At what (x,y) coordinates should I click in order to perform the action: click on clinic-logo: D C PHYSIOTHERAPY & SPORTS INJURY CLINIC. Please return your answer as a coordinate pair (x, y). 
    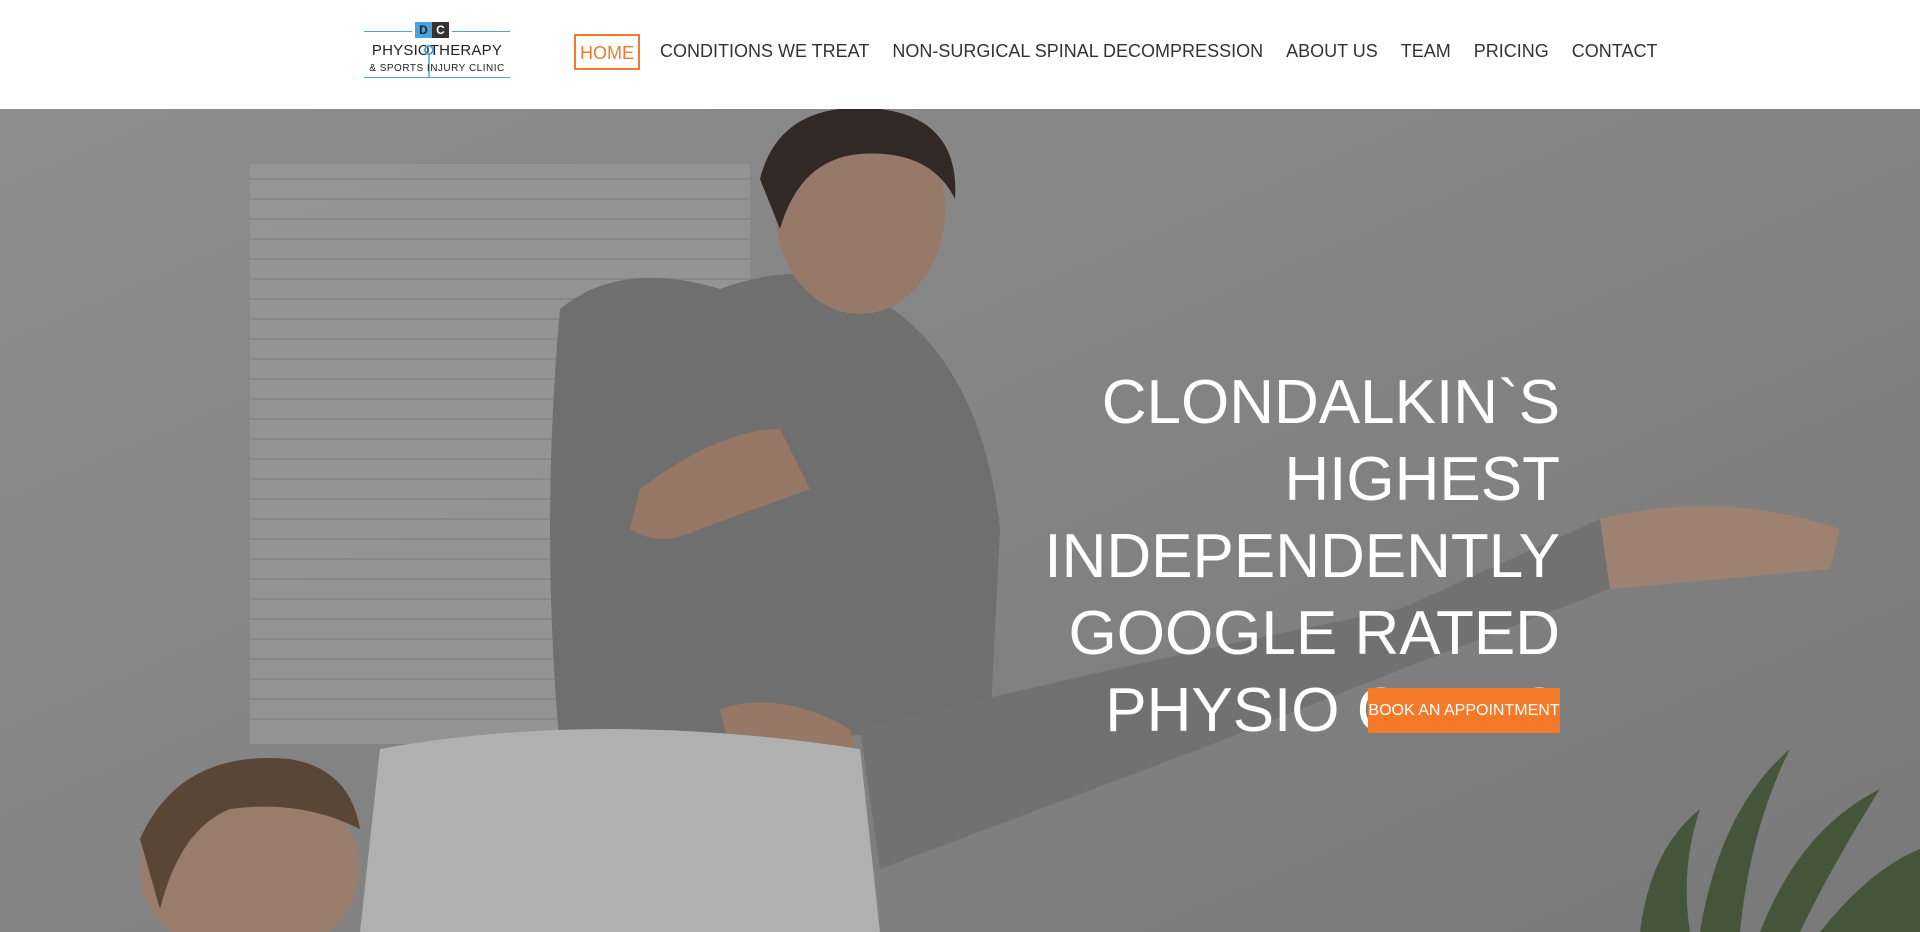
    Looking at the image, I should click on (437, 51).